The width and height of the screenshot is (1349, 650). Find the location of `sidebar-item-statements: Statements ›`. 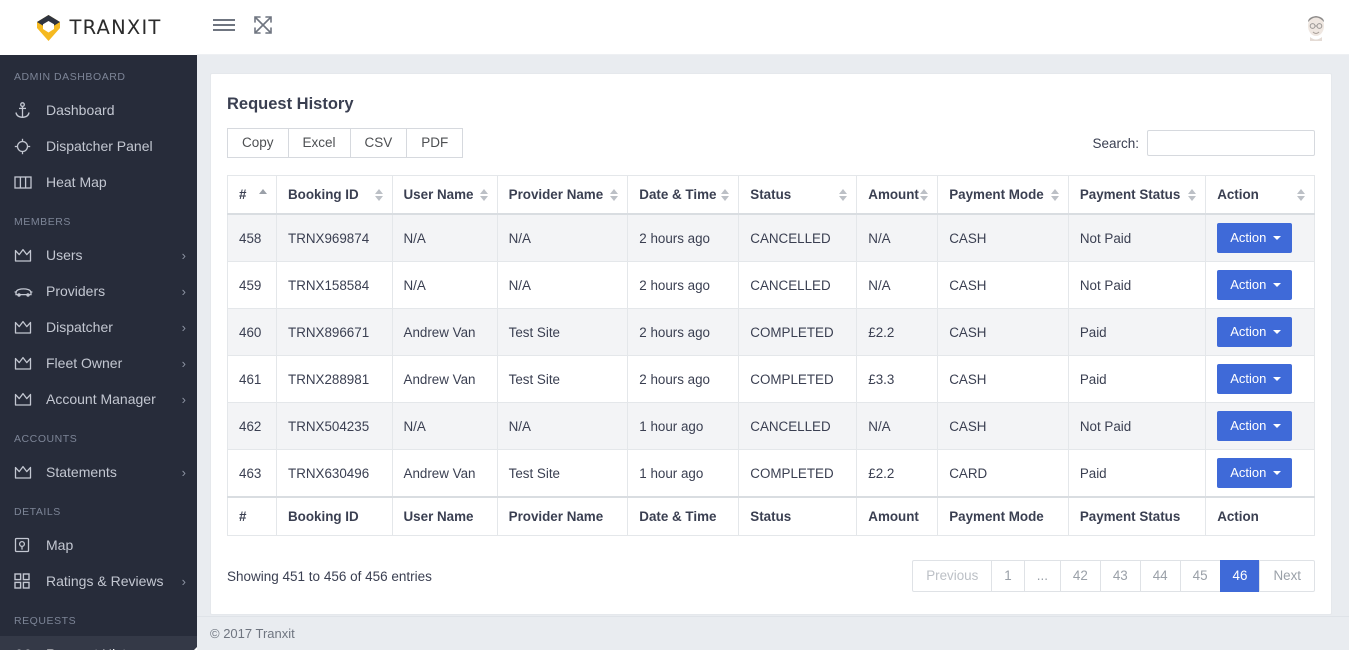

sidebar-item-statements: Statements › is located at coordinates (98, 472).